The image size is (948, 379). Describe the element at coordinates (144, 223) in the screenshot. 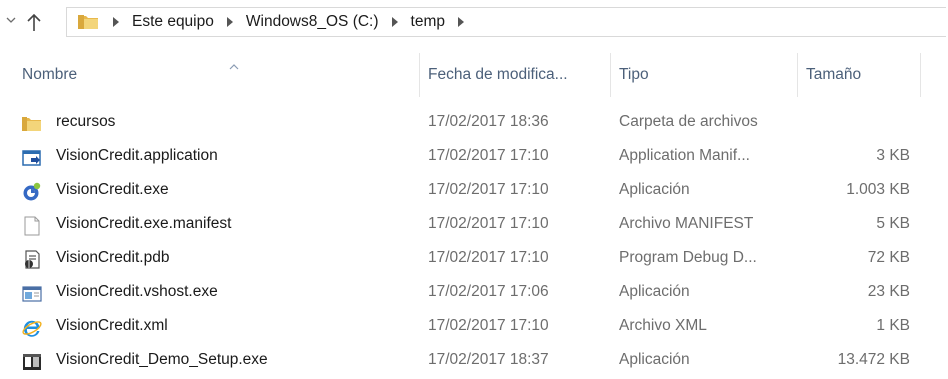

I see `file-name: VisionCredit.exe.manifest` at that location.